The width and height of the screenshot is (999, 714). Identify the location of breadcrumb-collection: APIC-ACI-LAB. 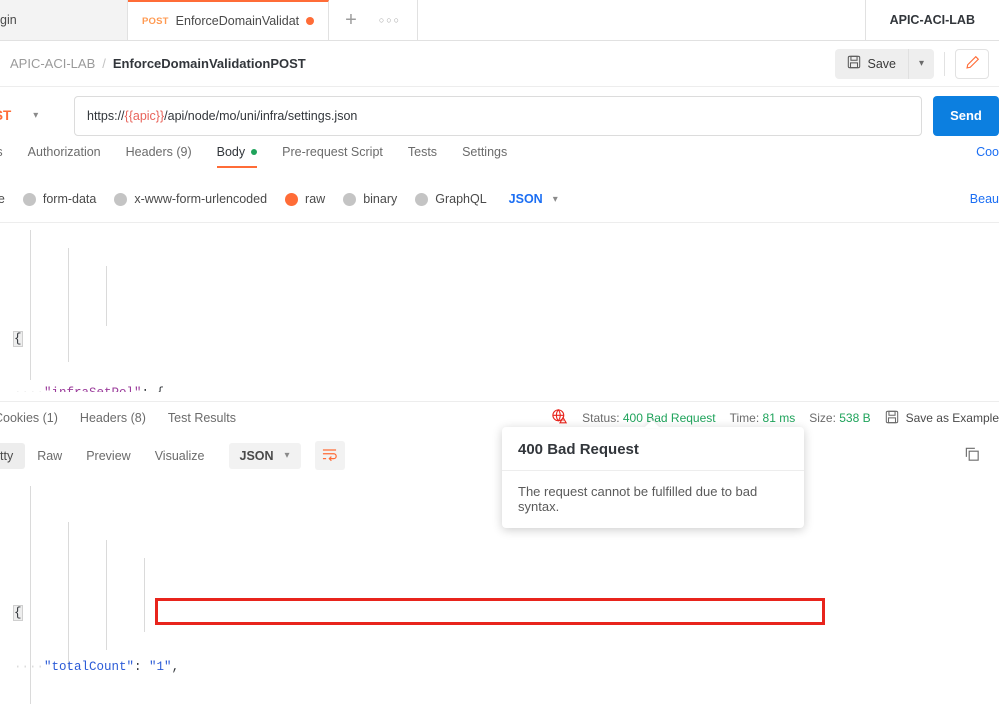
(52, 63).